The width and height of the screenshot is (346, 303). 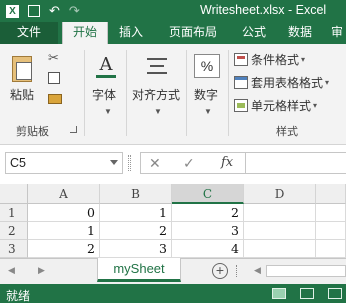 I want to click on row-header-1: 1, so click(x=14, y=213).